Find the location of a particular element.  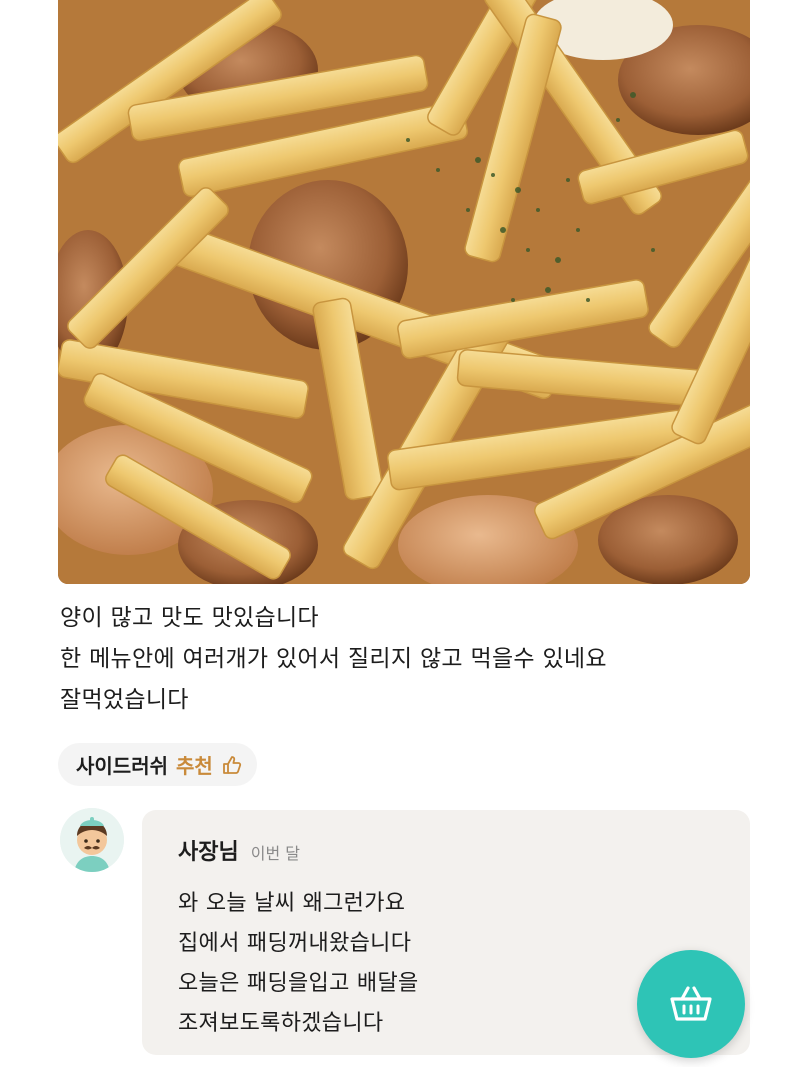

owner-reply-line: 집에서 패딩꺼내왔습니다 is located at coordinates (295, 943).